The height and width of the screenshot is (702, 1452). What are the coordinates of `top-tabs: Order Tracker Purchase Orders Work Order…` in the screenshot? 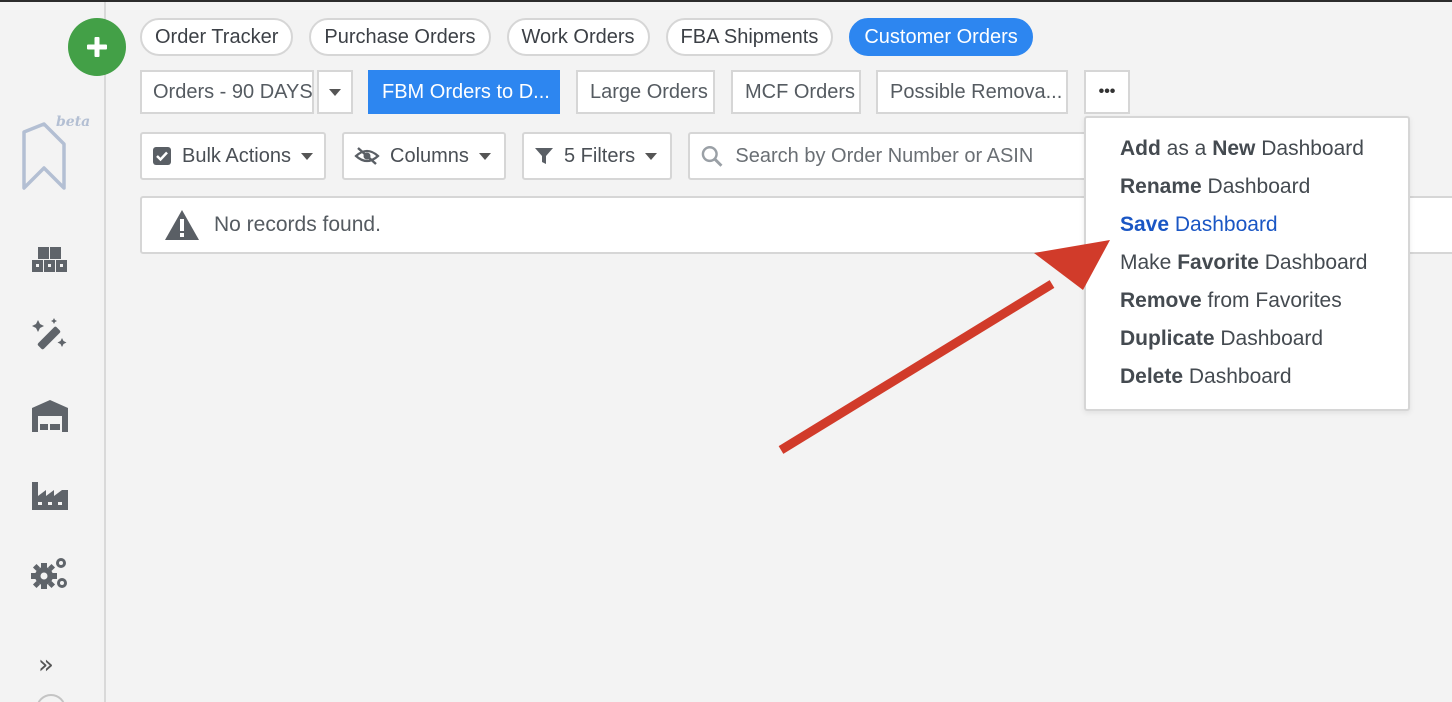 It's located at (586, 37).